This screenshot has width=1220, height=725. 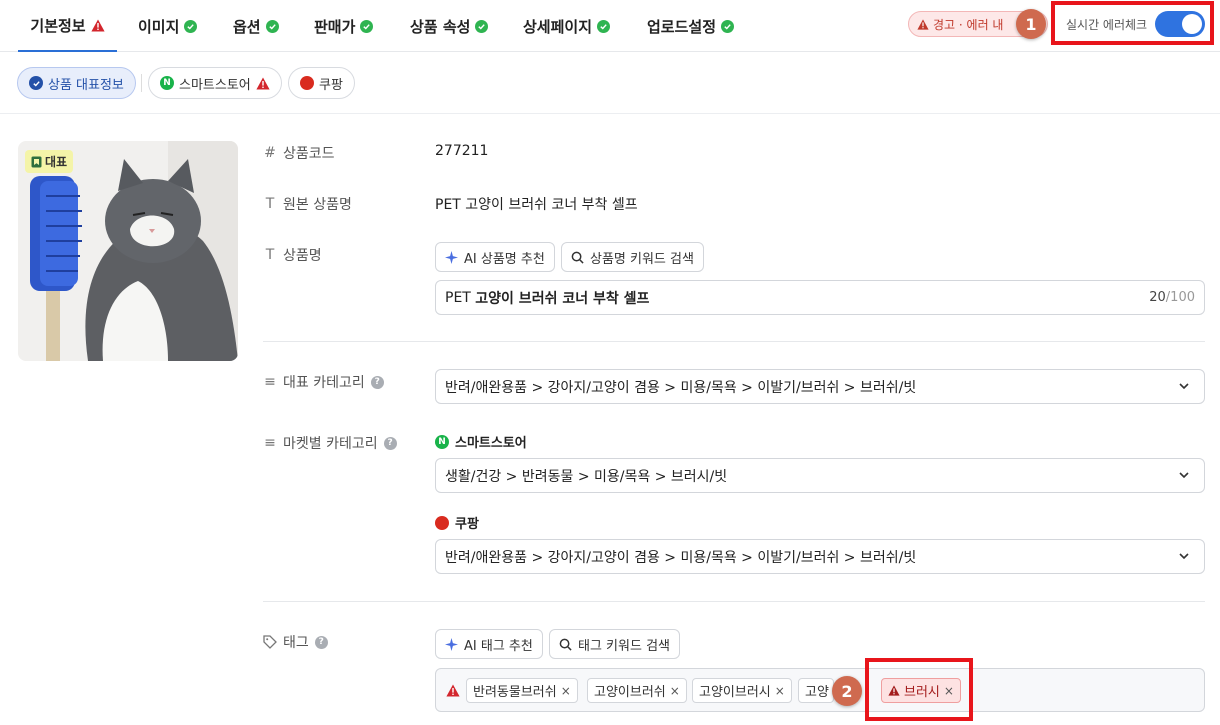 I want to click on tab-label: 상품 속성, so click(x=440, y=26).